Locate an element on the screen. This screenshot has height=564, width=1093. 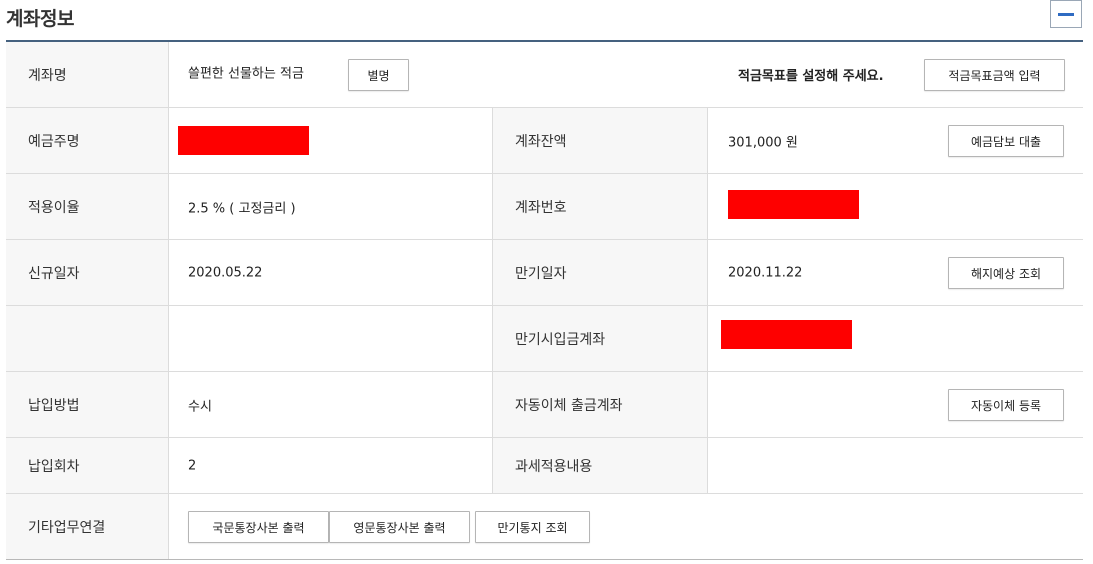
value-holder-cell is located at coordinates (330, 140).